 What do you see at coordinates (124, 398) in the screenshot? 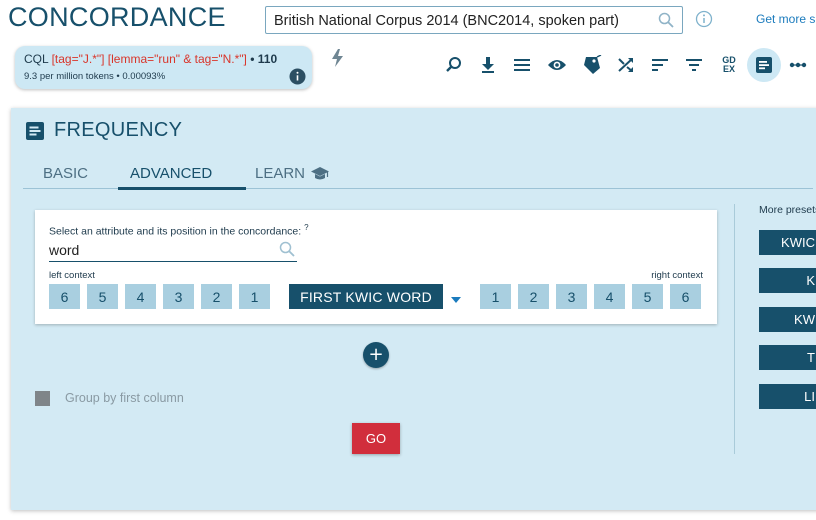
I see `group-label: Group by first column` at bounding box center [124, 398].